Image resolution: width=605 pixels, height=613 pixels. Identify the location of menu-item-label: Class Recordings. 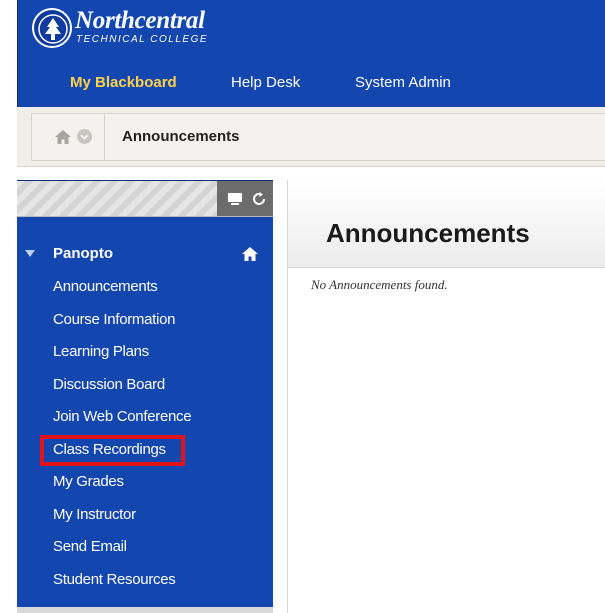
(109, 449).